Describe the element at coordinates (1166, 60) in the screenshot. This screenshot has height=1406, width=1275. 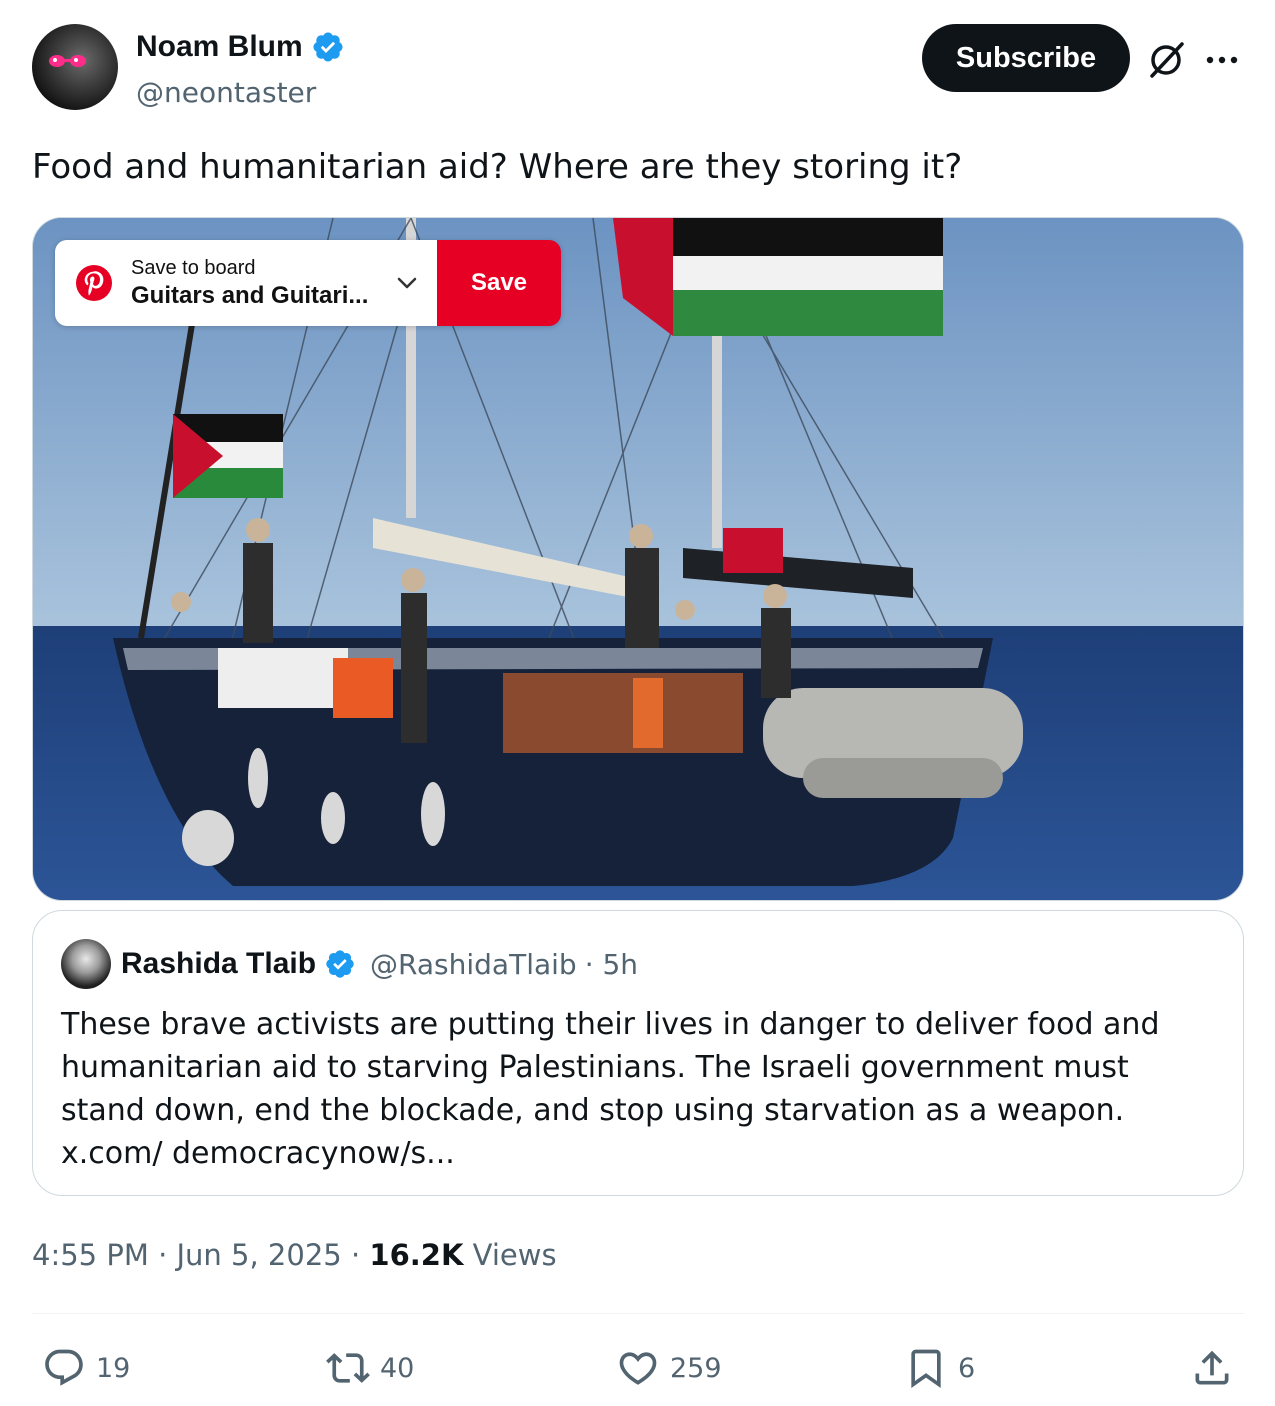
I see `grok-icon` at that location.